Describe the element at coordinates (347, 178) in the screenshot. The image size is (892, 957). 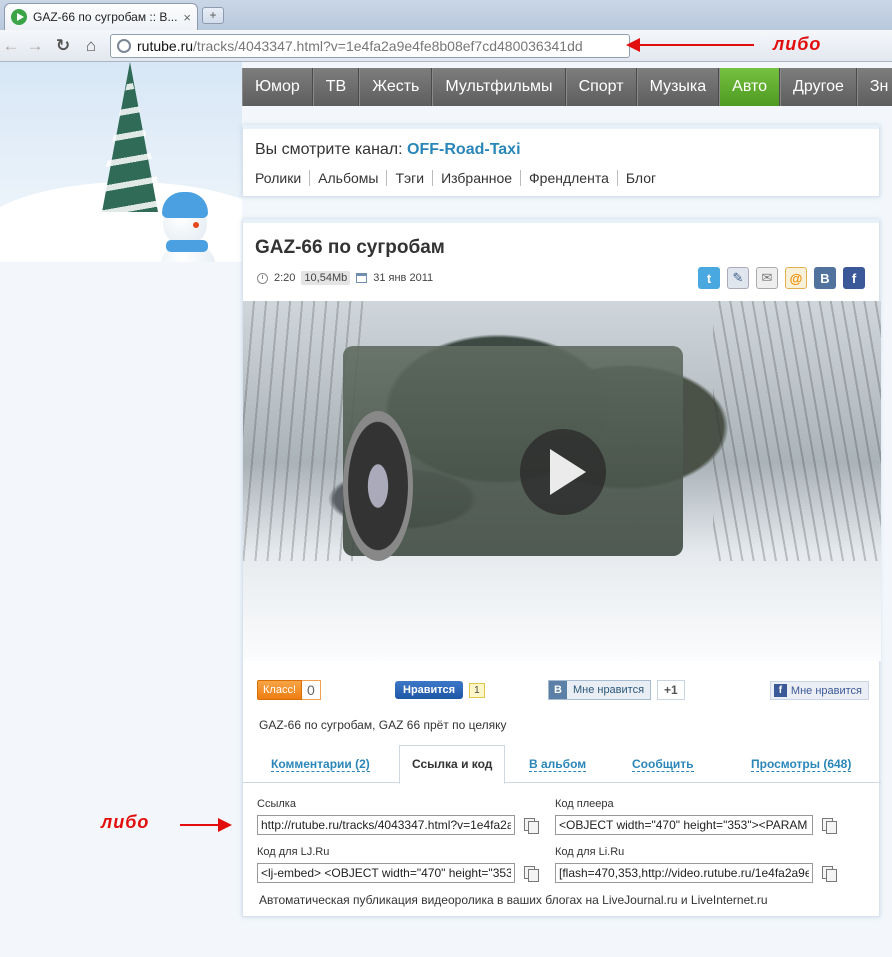
I see `channel-tab: Альбомы` at that location.